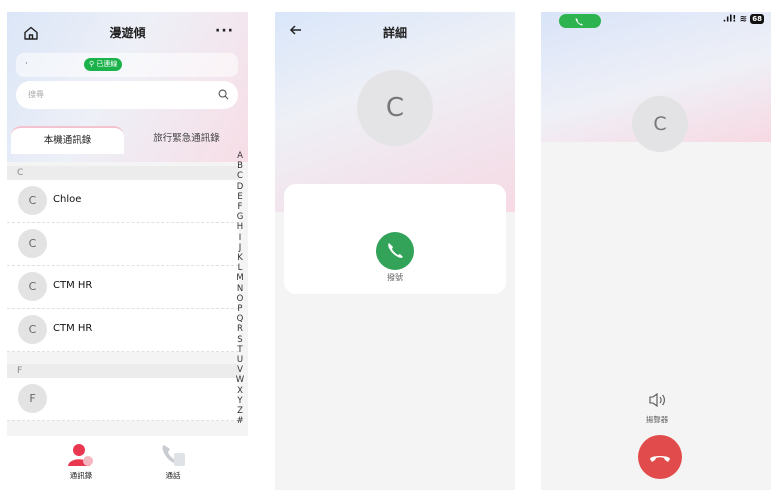 This screenshot has height=490, width=771. What do you see at coordinates (186, 140) in the screenshot?
I see `tab-travel-emergency-contacts: 旅行緊急通訊錄` at bounding box center [186, 140].